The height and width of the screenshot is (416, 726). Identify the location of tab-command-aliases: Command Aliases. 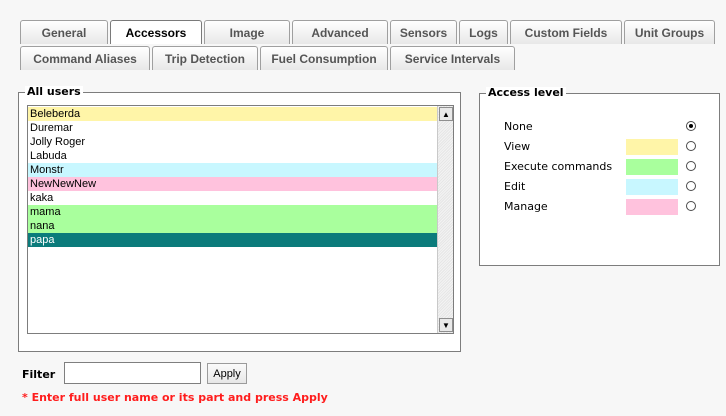
(85, 58).